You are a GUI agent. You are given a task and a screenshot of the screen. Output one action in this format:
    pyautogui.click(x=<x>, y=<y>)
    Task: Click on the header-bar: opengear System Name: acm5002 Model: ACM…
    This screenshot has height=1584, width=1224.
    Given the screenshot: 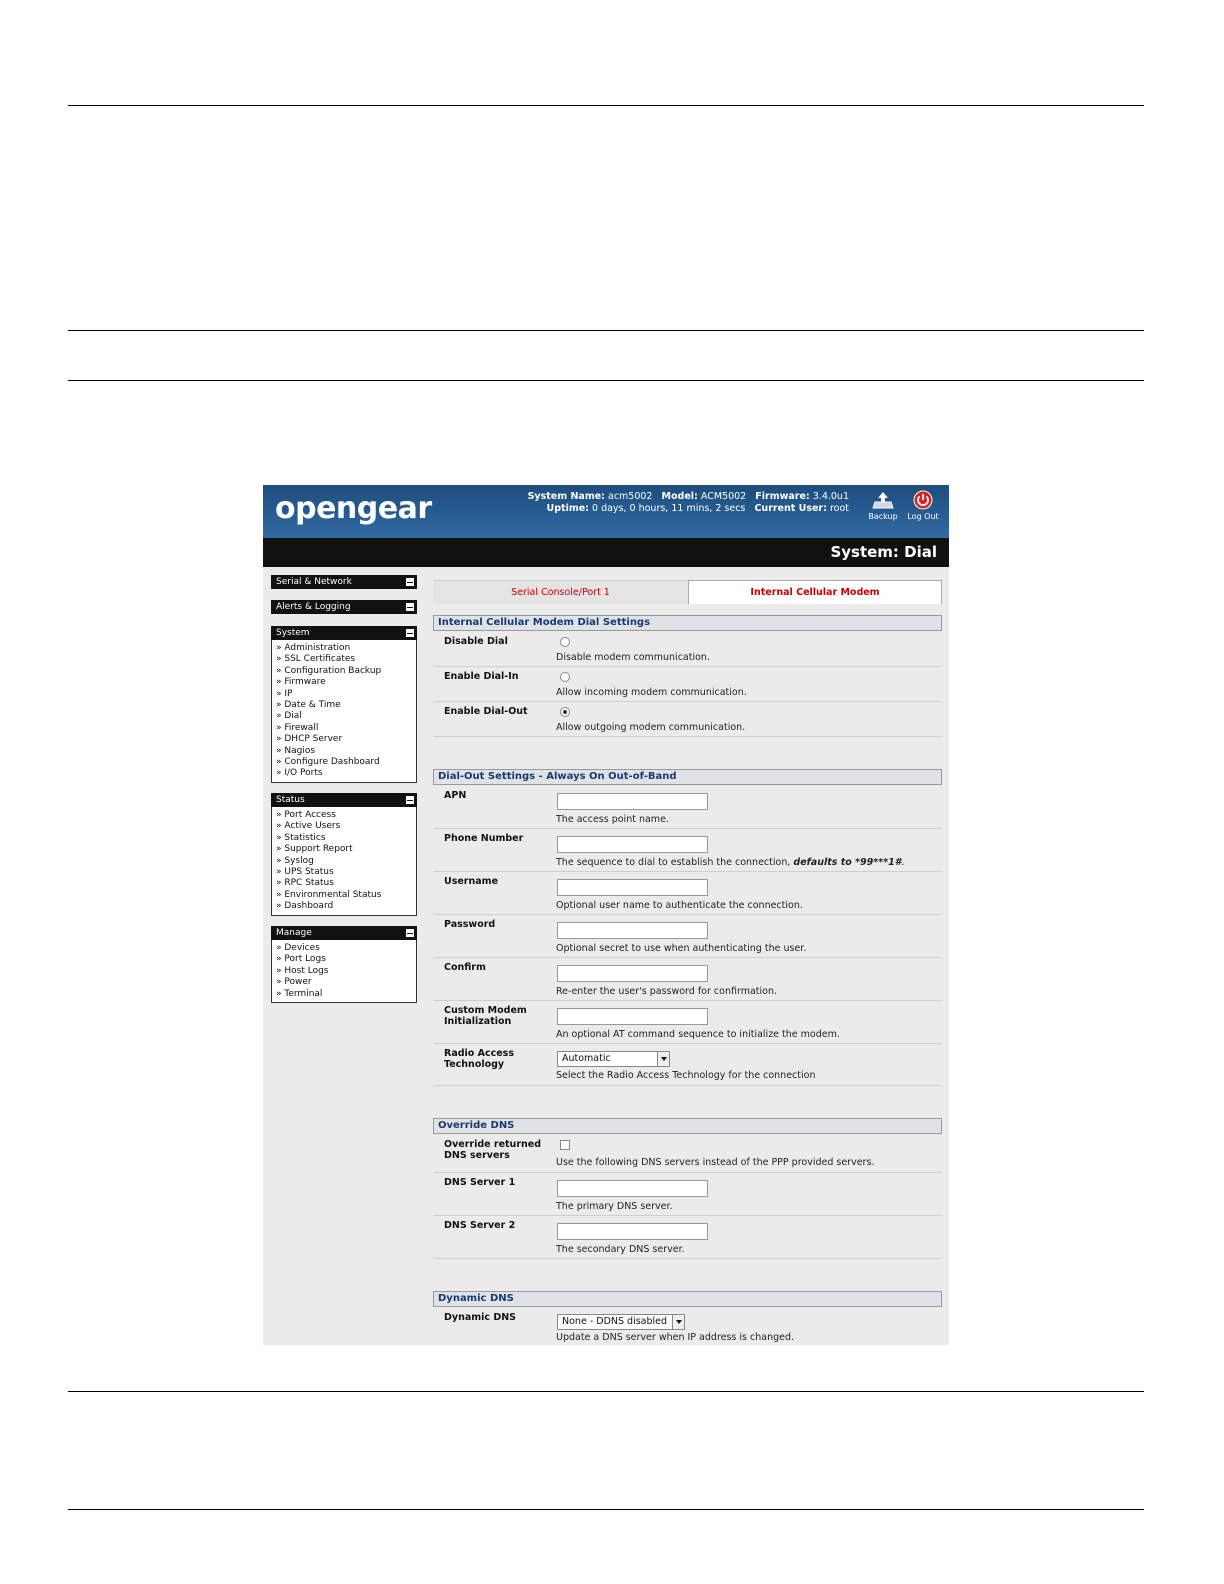 What is the action you would take?
    pyautogui.click(x=606, y=511)
    